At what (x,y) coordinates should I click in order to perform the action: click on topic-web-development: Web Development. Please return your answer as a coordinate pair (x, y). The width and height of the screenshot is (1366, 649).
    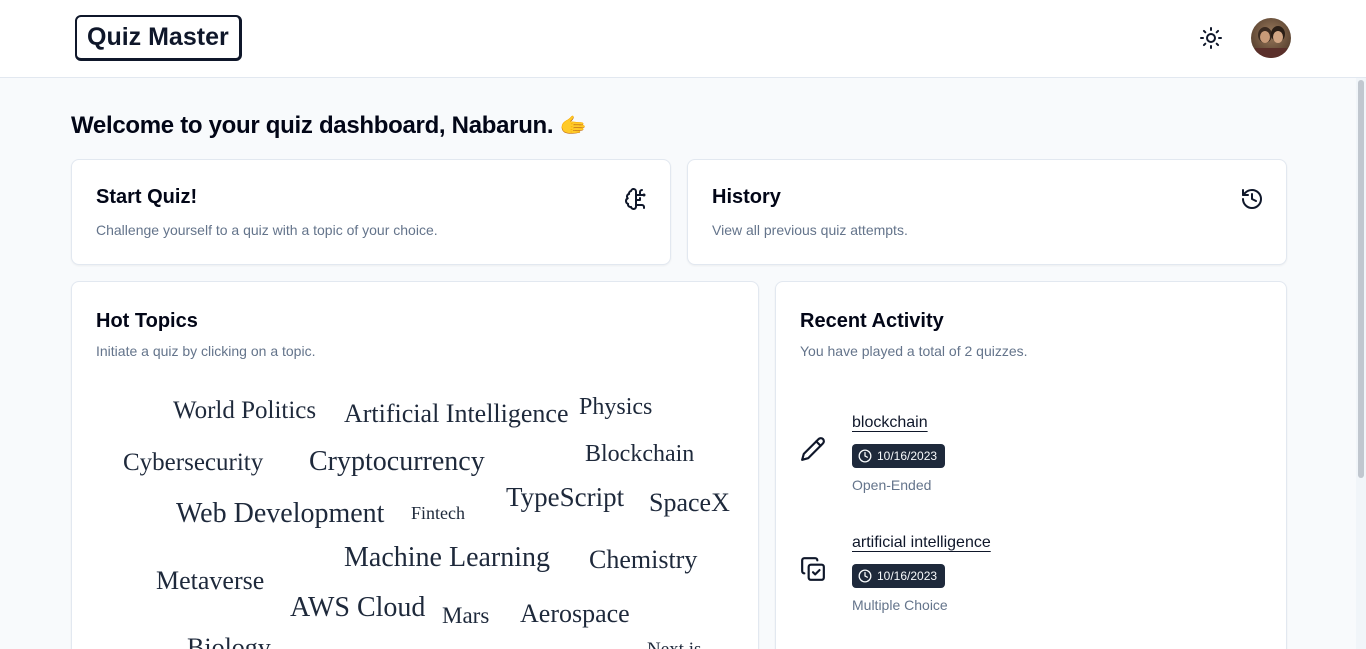
    Looking at the image, I should click on (280, 514).